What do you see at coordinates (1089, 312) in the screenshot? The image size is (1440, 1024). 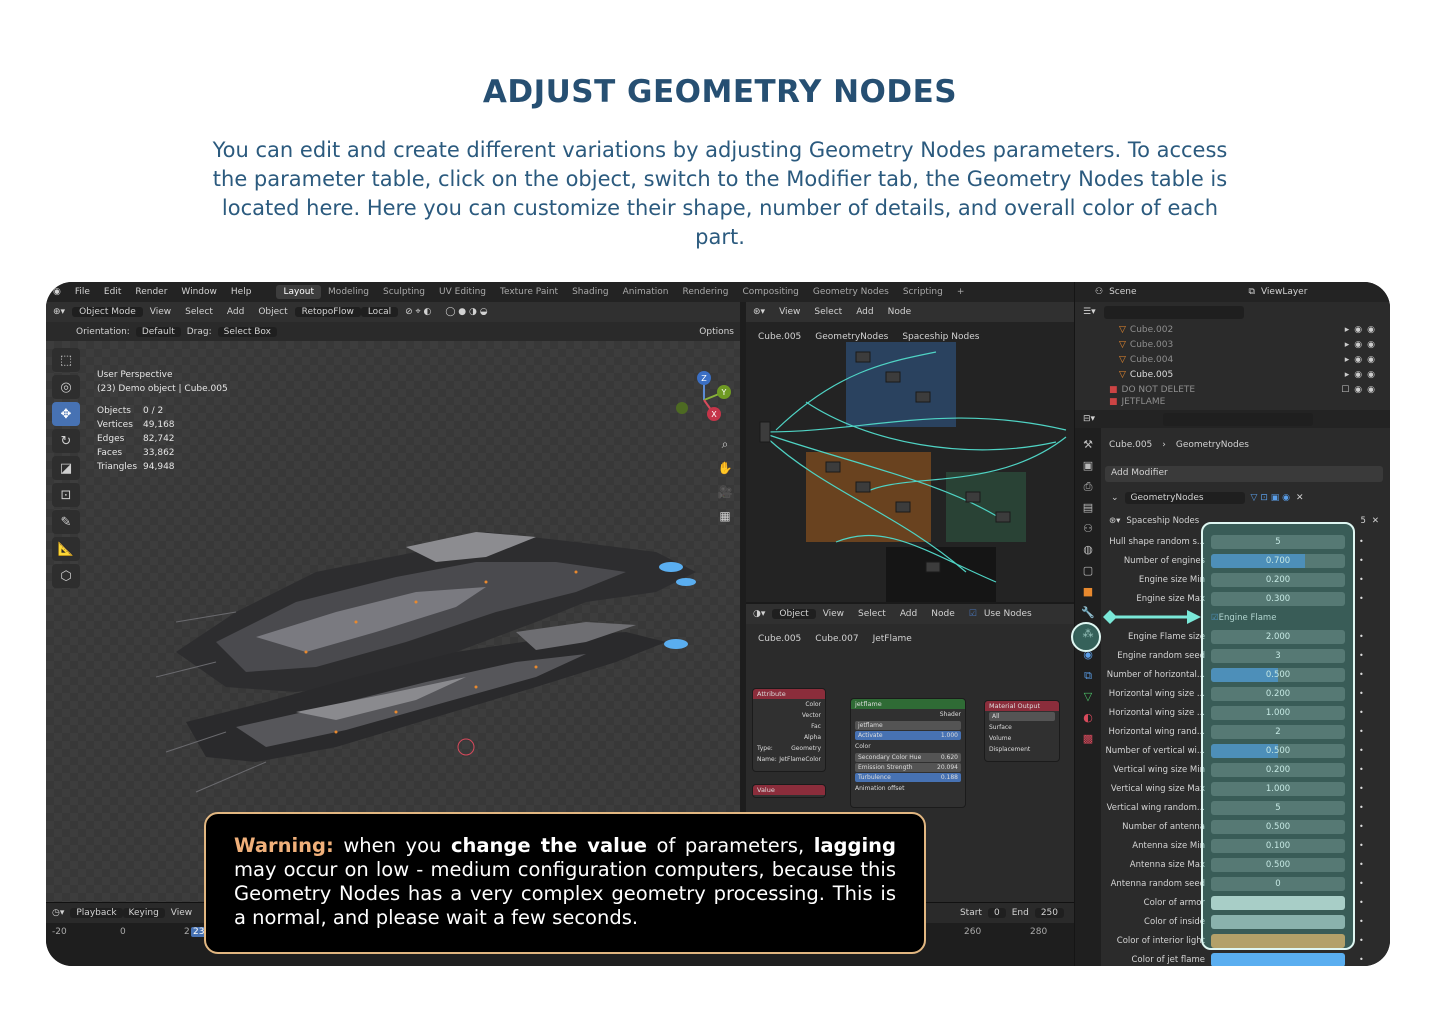 I see `outliner-filter-icon: ☰▾` at bounding box center [1089, 312].